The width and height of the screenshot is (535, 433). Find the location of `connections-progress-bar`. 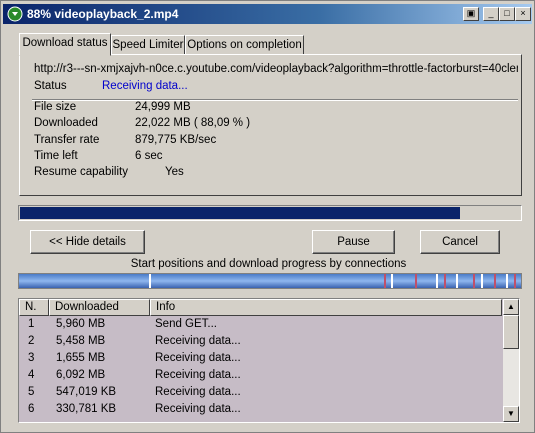

connections-progress-bar is located at coordinates (270, 281).